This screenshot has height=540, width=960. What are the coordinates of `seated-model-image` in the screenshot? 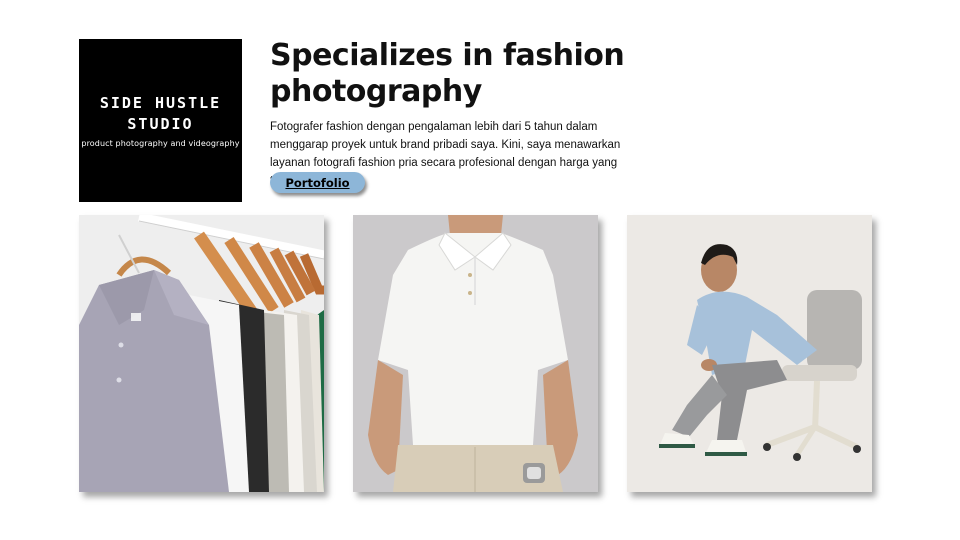 It's located at (749, 353).